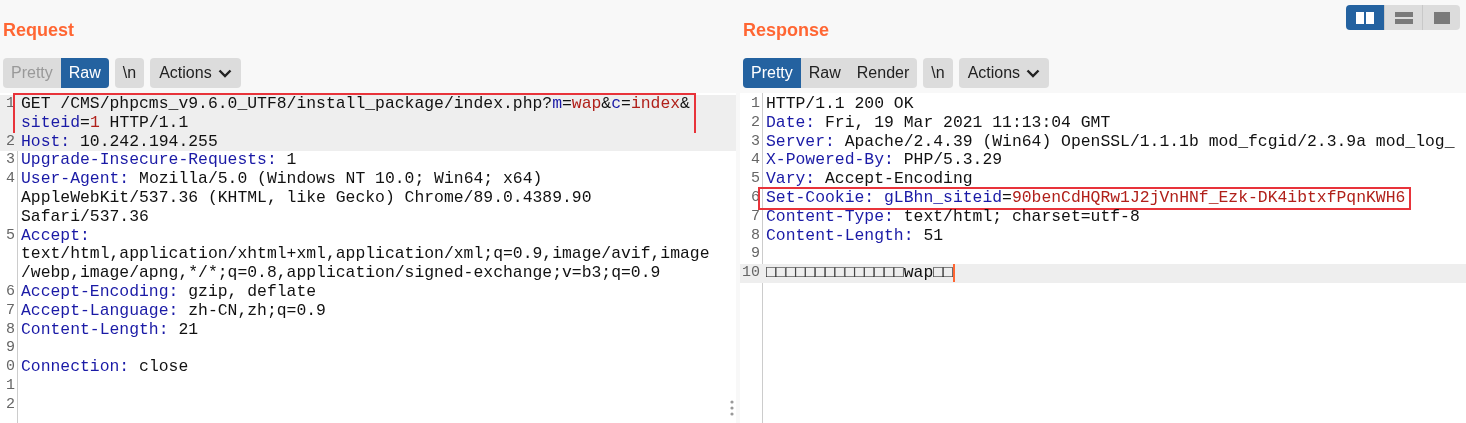 This screenshot has width=1466, height=423. I want to click on code-line: /webp,image/apng,*/*;q=0.8,application/signed-exchange;v=b3;q=0.9, so click(341, 273).